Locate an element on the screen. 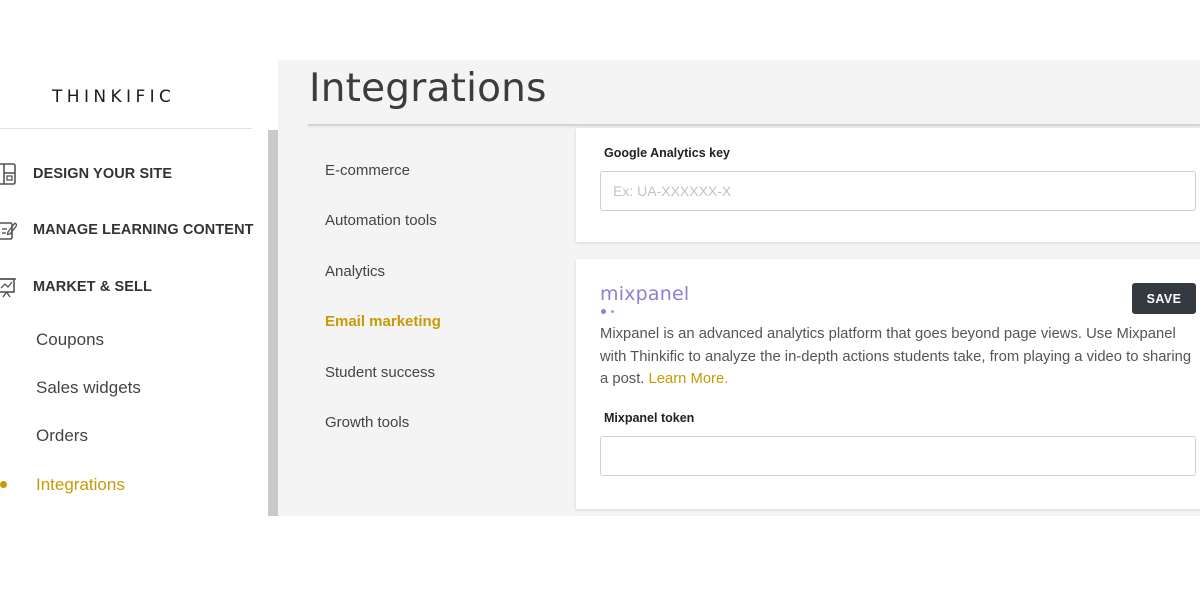 The width and height of the screenshot is (1200, 600). page-title: Integrations is located at coordinates (428, 88).